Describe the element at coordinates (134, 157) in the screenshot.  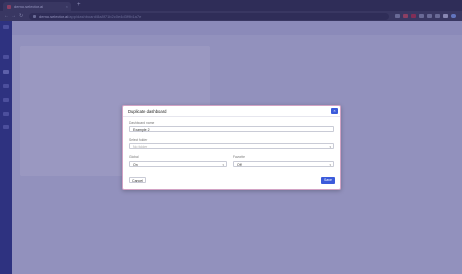
I see `global-label: Global` at that location.